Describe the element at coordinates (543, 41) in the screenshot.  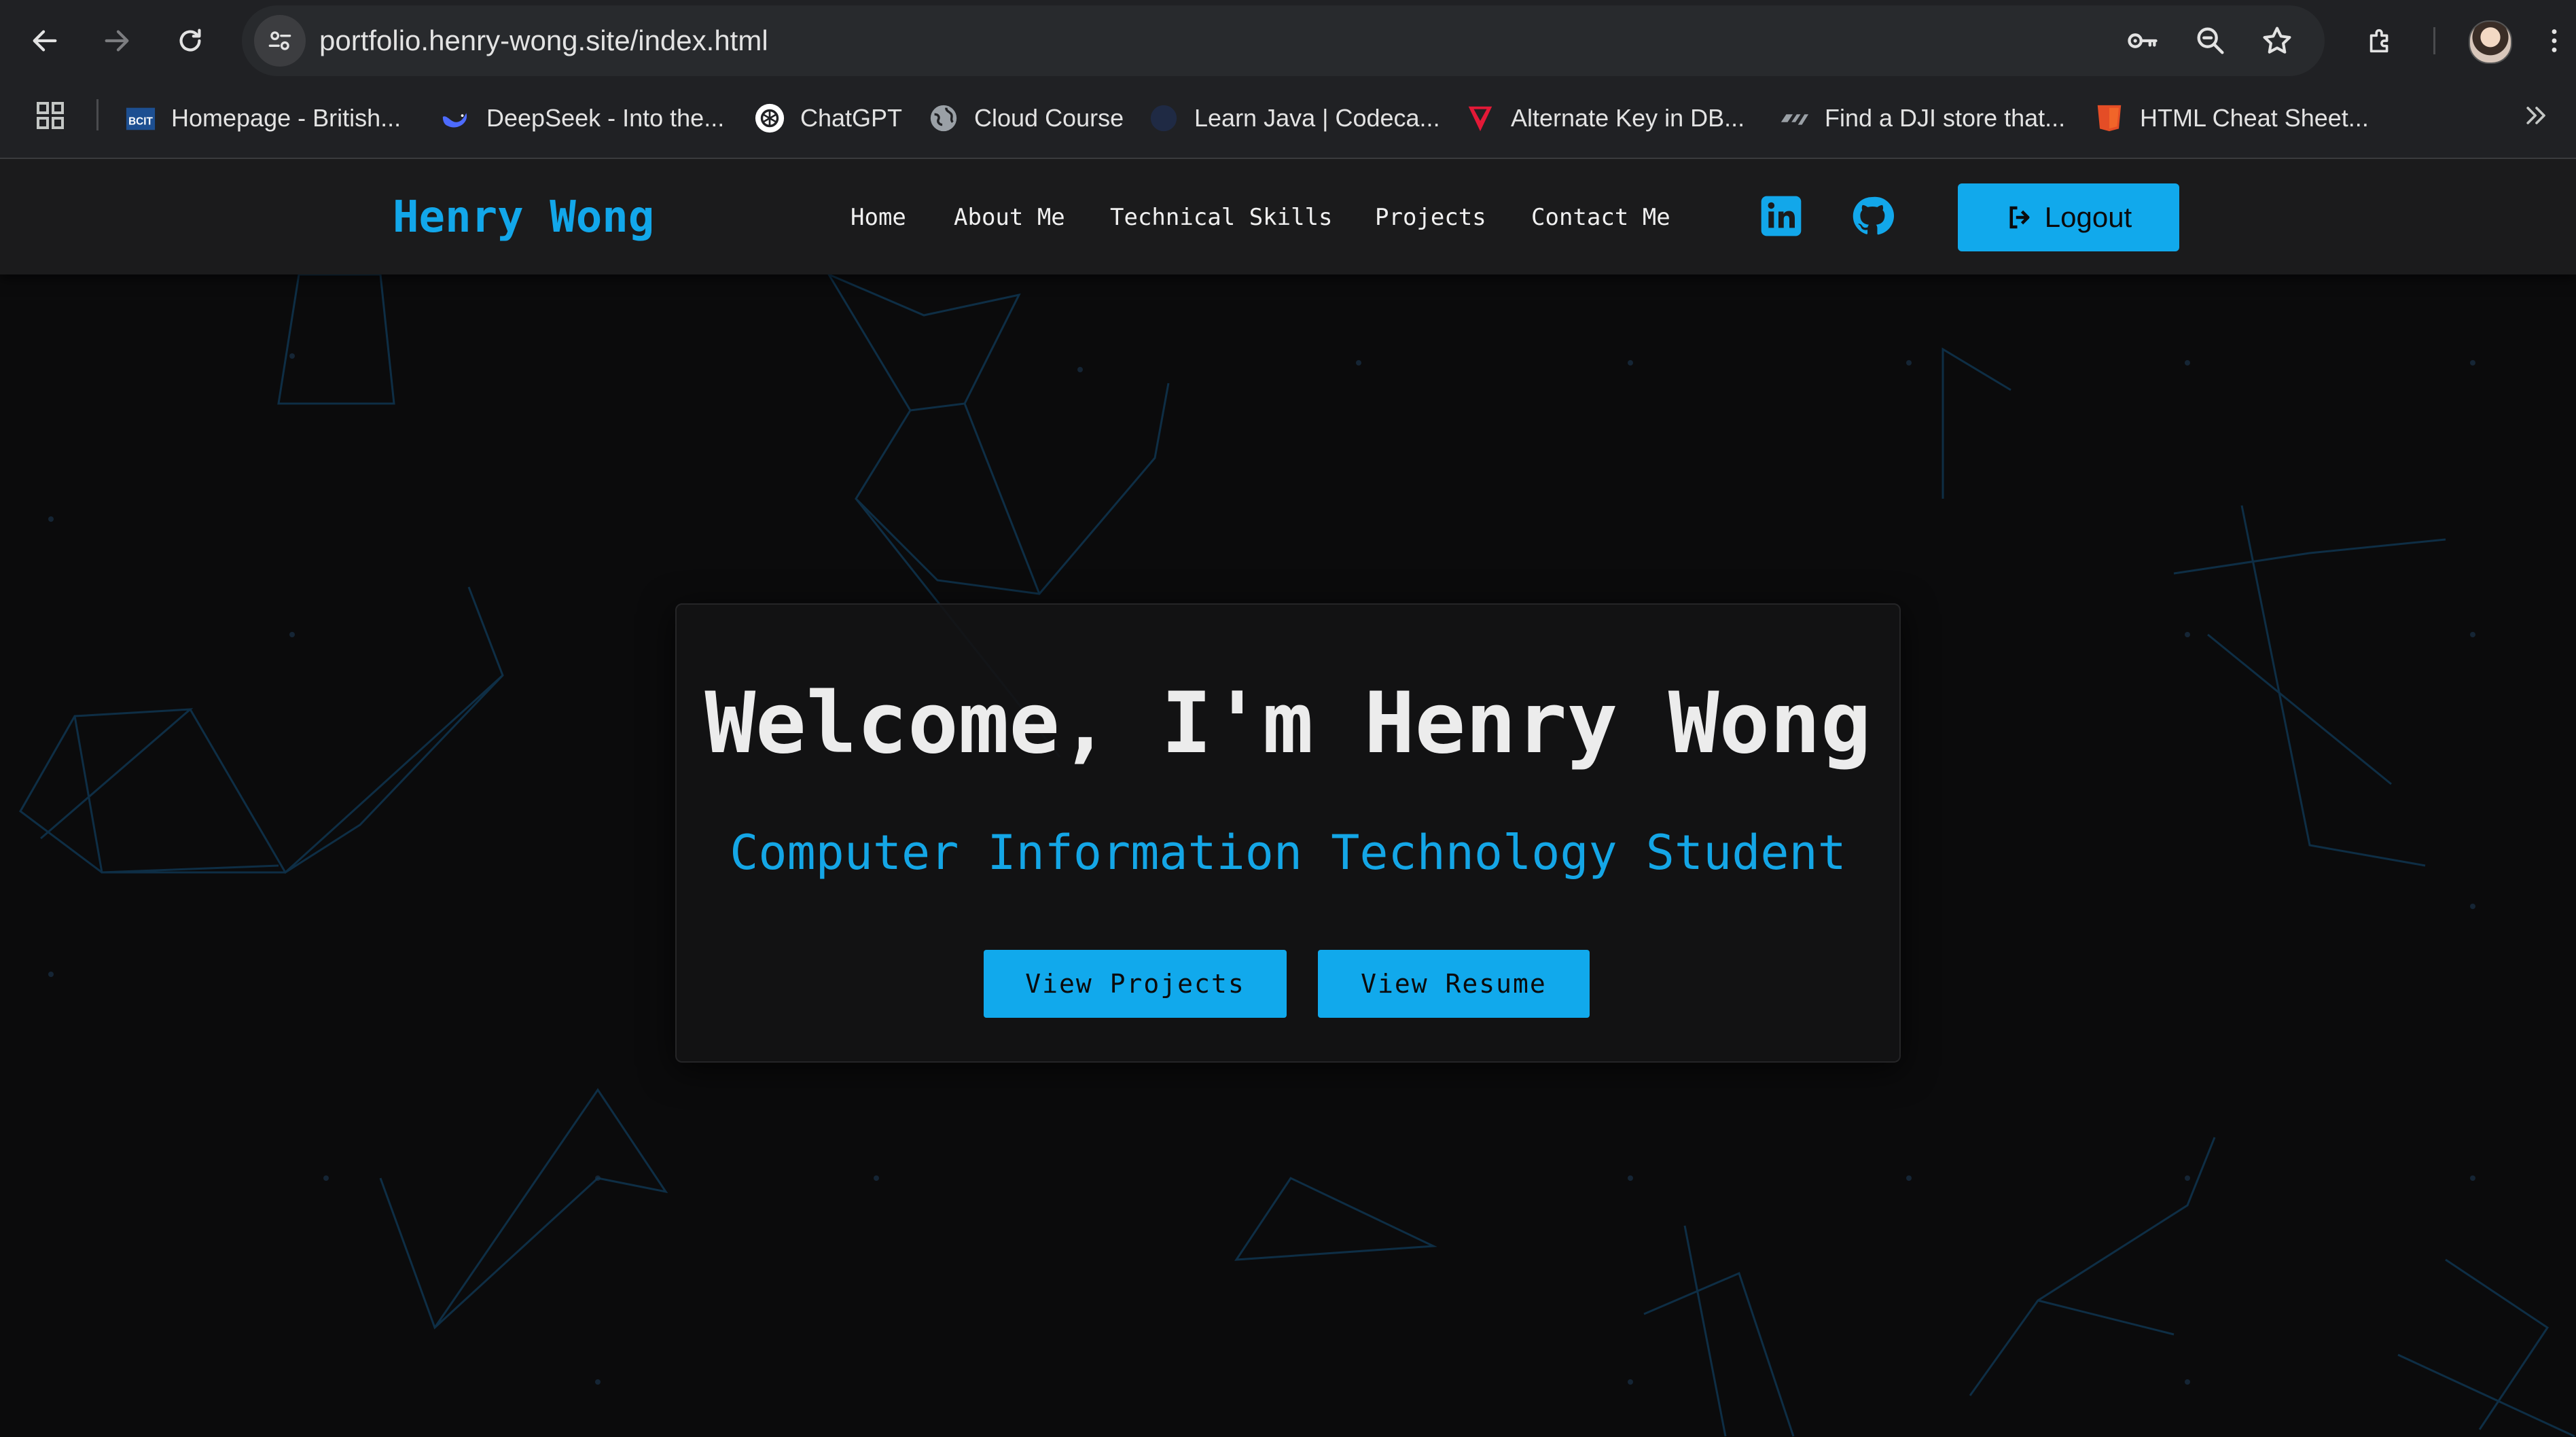
I see `url-text: portfolio.henry-wong.site/index.html` at that location.